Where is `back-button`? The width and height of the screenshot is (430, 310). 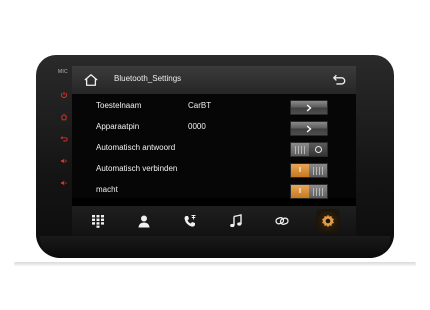
back-button is located at coordinates (339, 80).